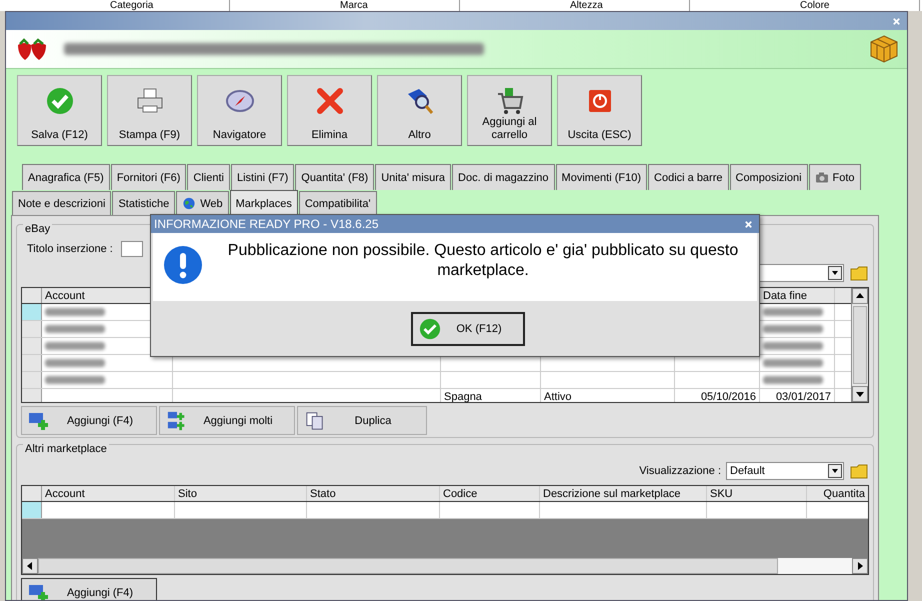 The width and height of the screenshot is (922, 601). What do you see at coordinates (323, 494) in the screenshot?
I see `column-header: Stato` at bounding box center [323, 494].